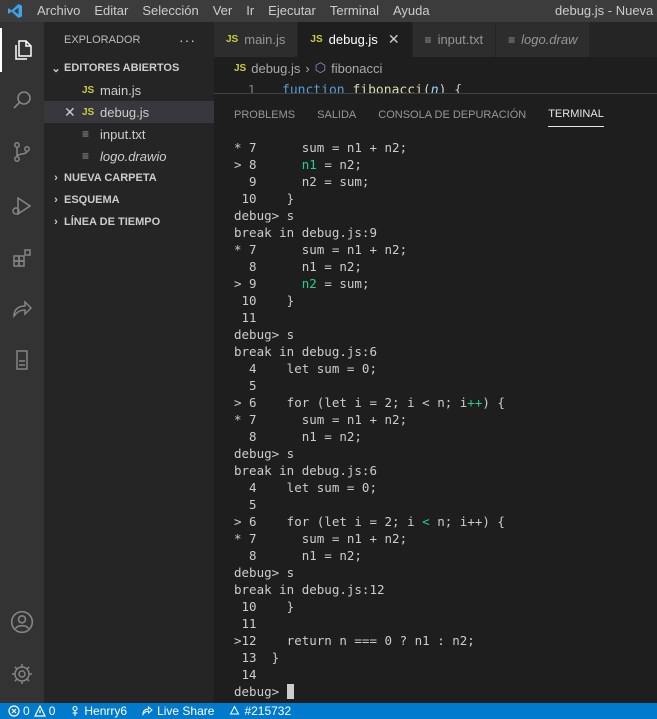 Image resolution: width=657 pixels, height=719 pixels. What do you see at coordinates (22, 622) in the screenshot?
I see `account-icon` at bounding box center [22, 622].